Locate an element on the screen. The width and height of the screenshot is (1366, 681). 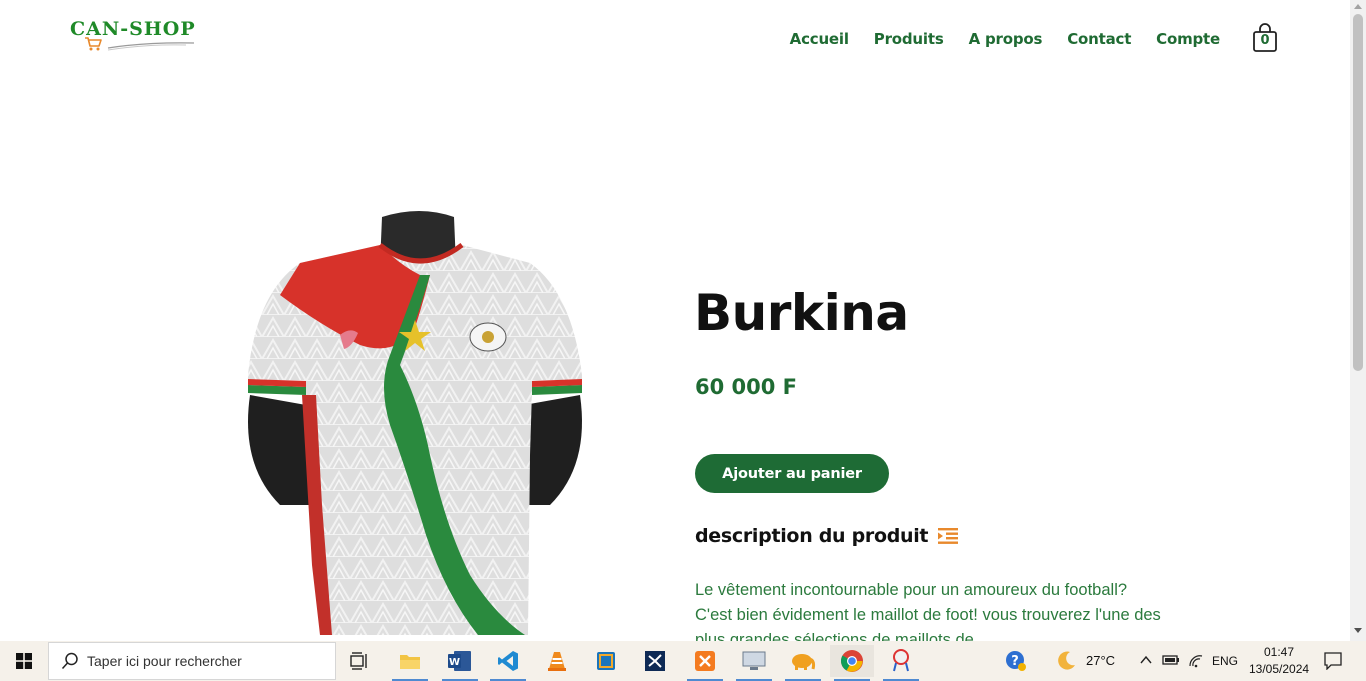
nav-link-produits: Produits is located at coordinates (909, 39).